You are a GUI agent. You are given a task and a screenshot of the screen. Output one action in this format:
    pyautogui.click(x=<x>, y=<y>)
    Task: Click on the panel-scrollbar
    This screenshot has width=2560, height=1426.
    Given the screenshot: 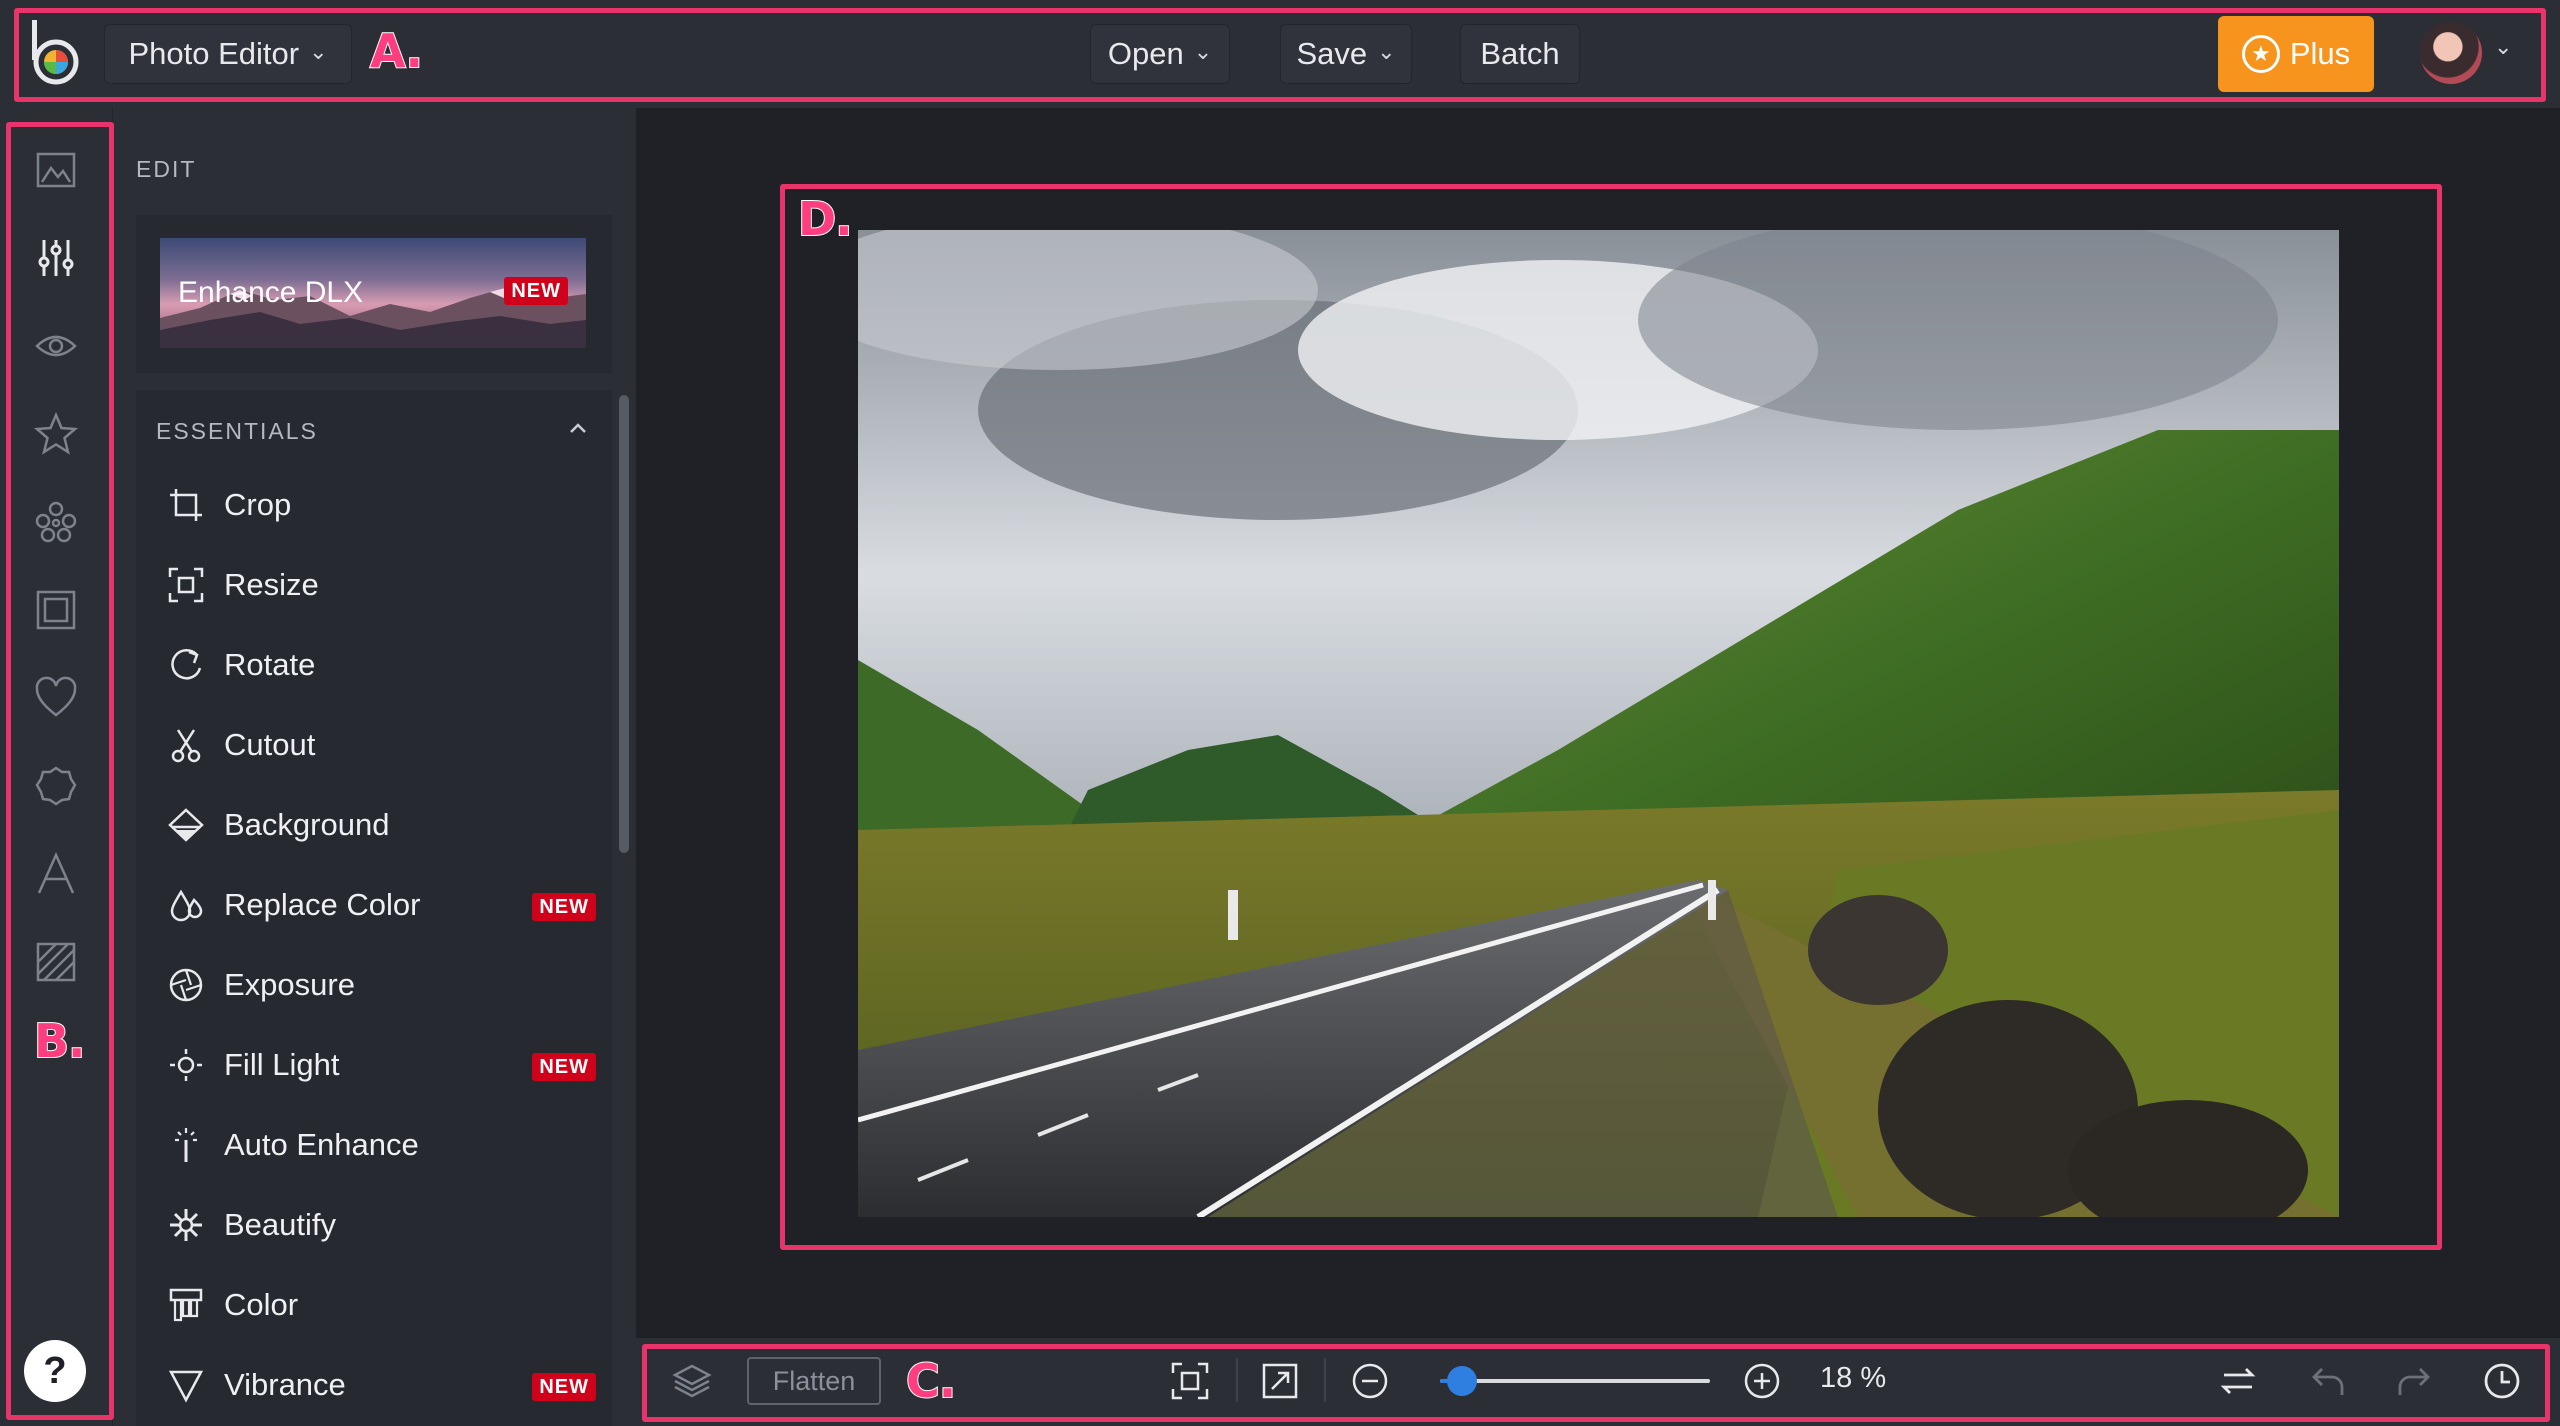 What is the action you would take?
    pyautogui.click(x=624, y=624)
    